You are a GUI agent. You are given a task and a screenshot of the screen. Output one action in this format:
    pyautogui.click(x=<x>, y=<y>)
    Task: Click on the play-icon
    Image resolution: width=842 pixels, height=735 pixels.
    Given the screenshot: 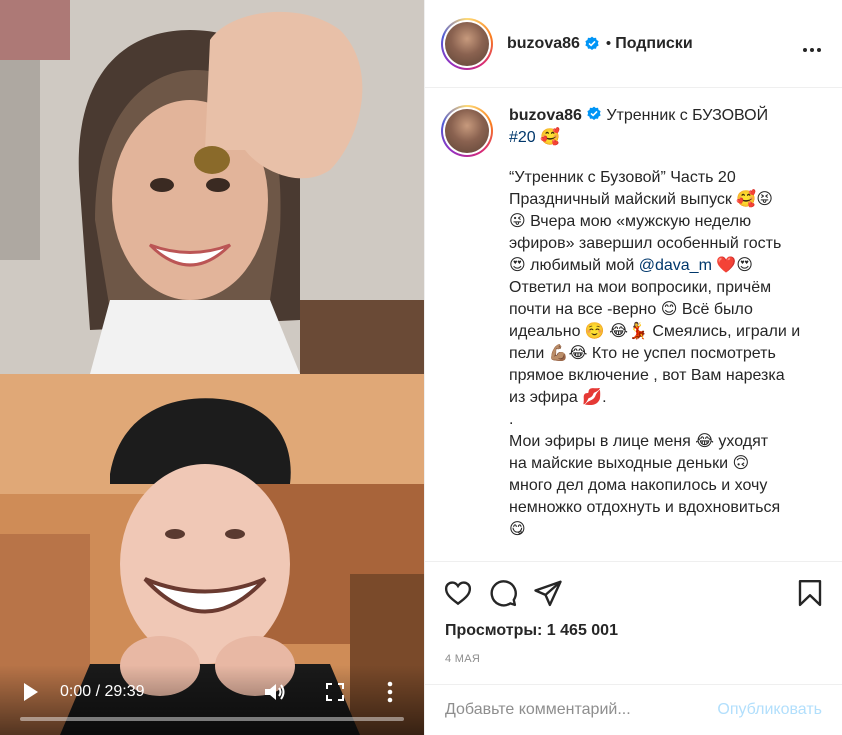 What is the action you would take?
    pyautogui.click(x=31, y=692)
    